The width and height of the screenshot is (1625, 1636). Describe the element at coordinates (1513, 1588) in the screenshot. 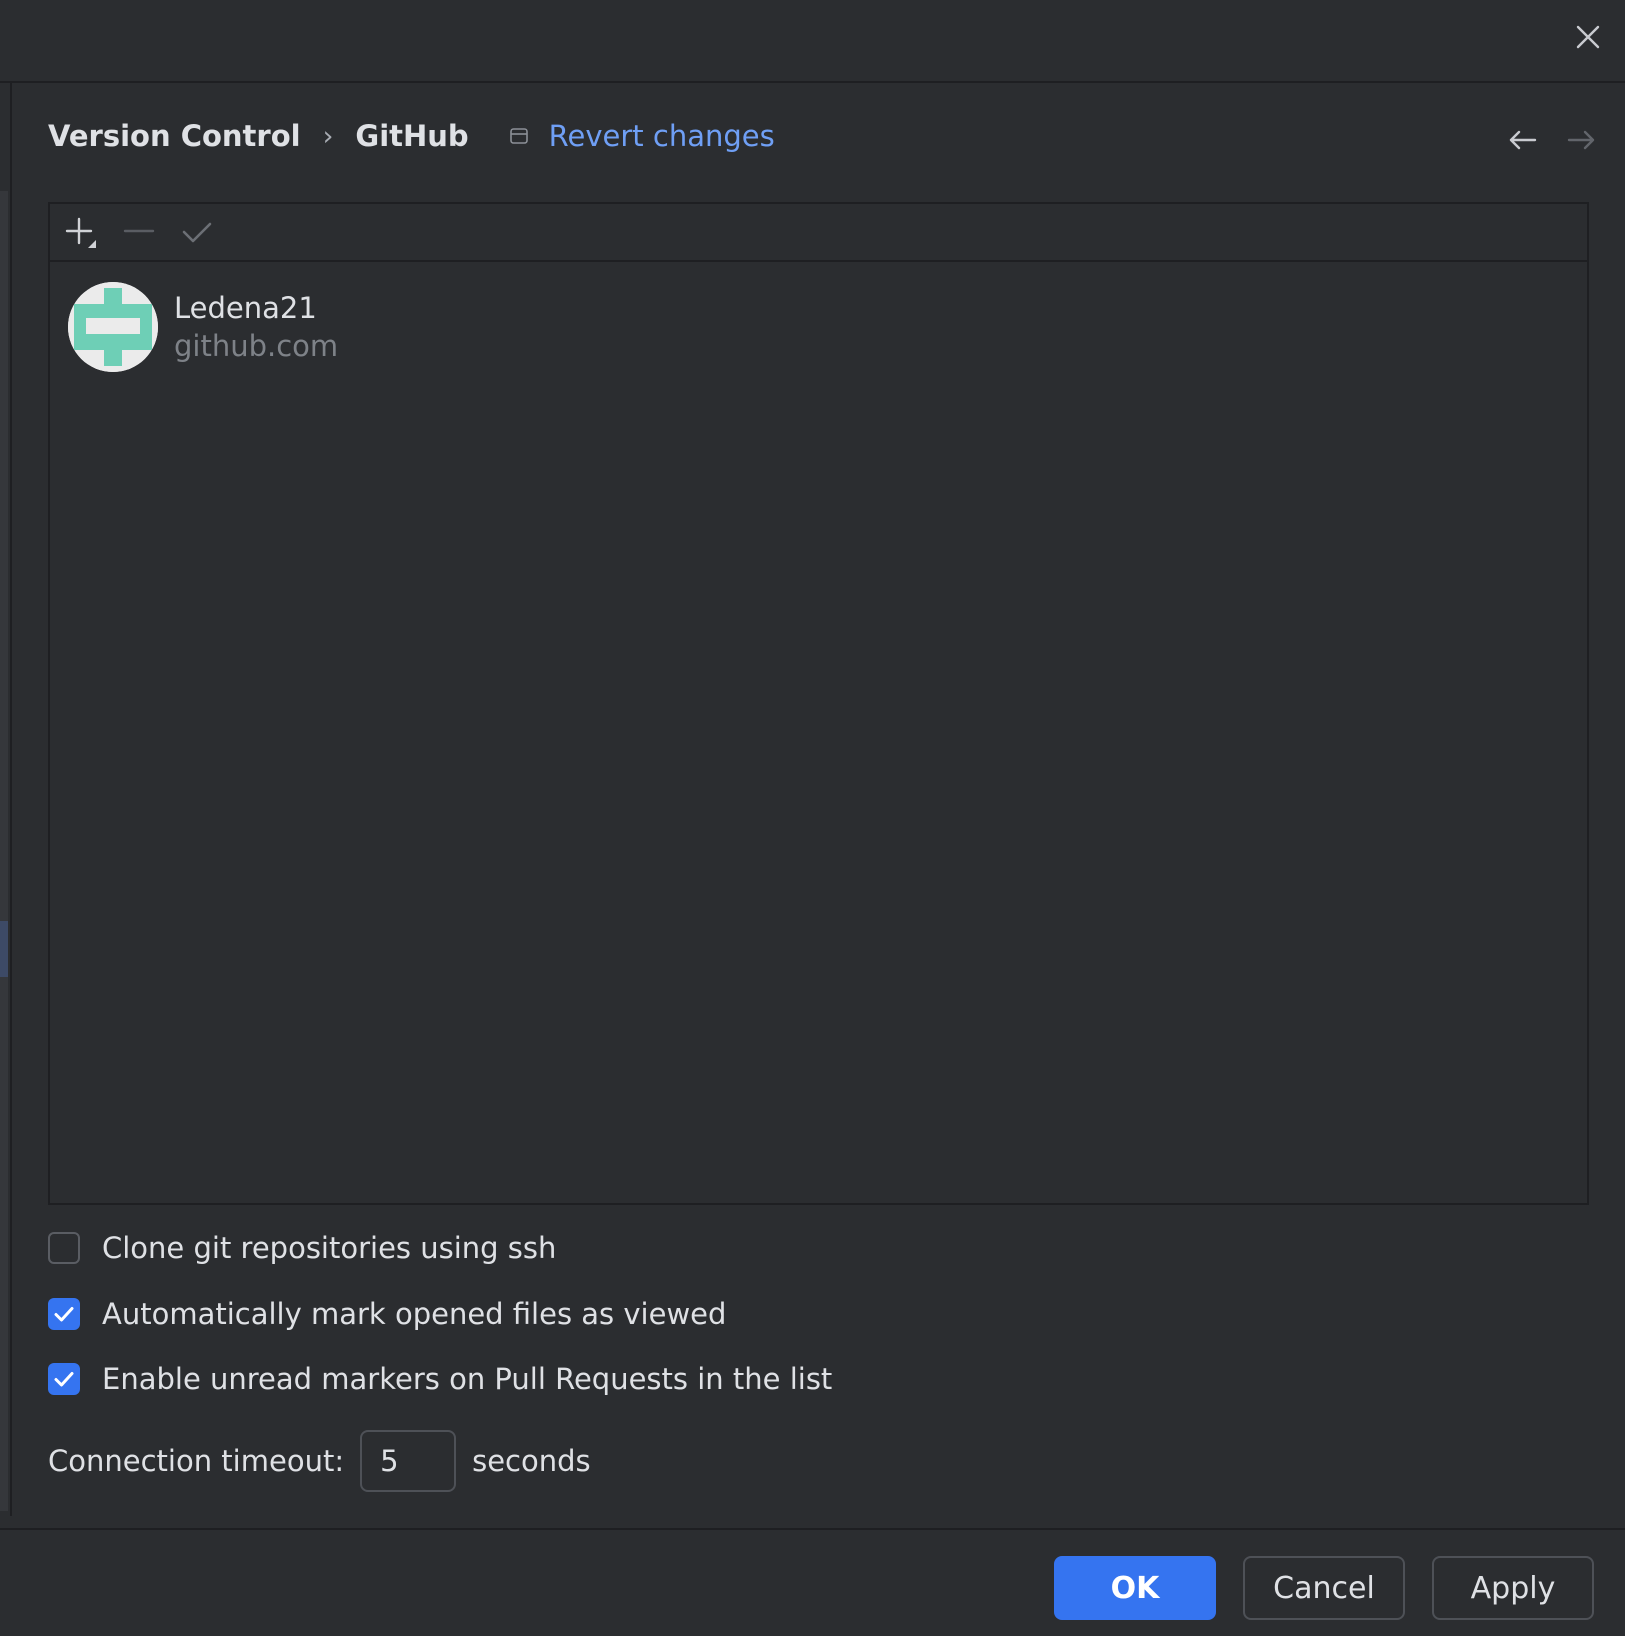

I see `apply-button: Apply` at that location.